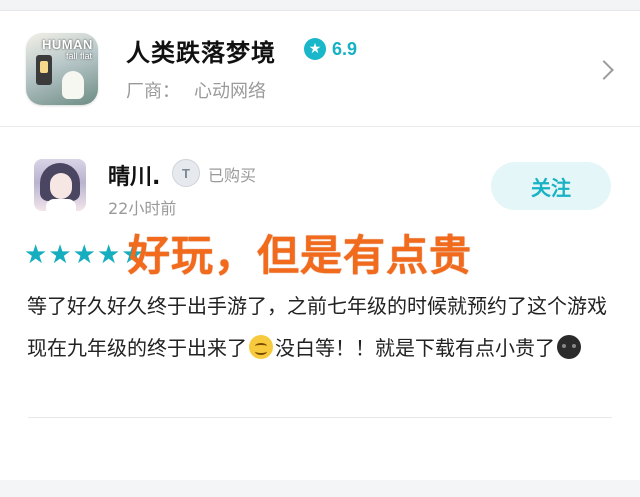  I want to click on purchased-tag: 已购买, so click(232, 175).